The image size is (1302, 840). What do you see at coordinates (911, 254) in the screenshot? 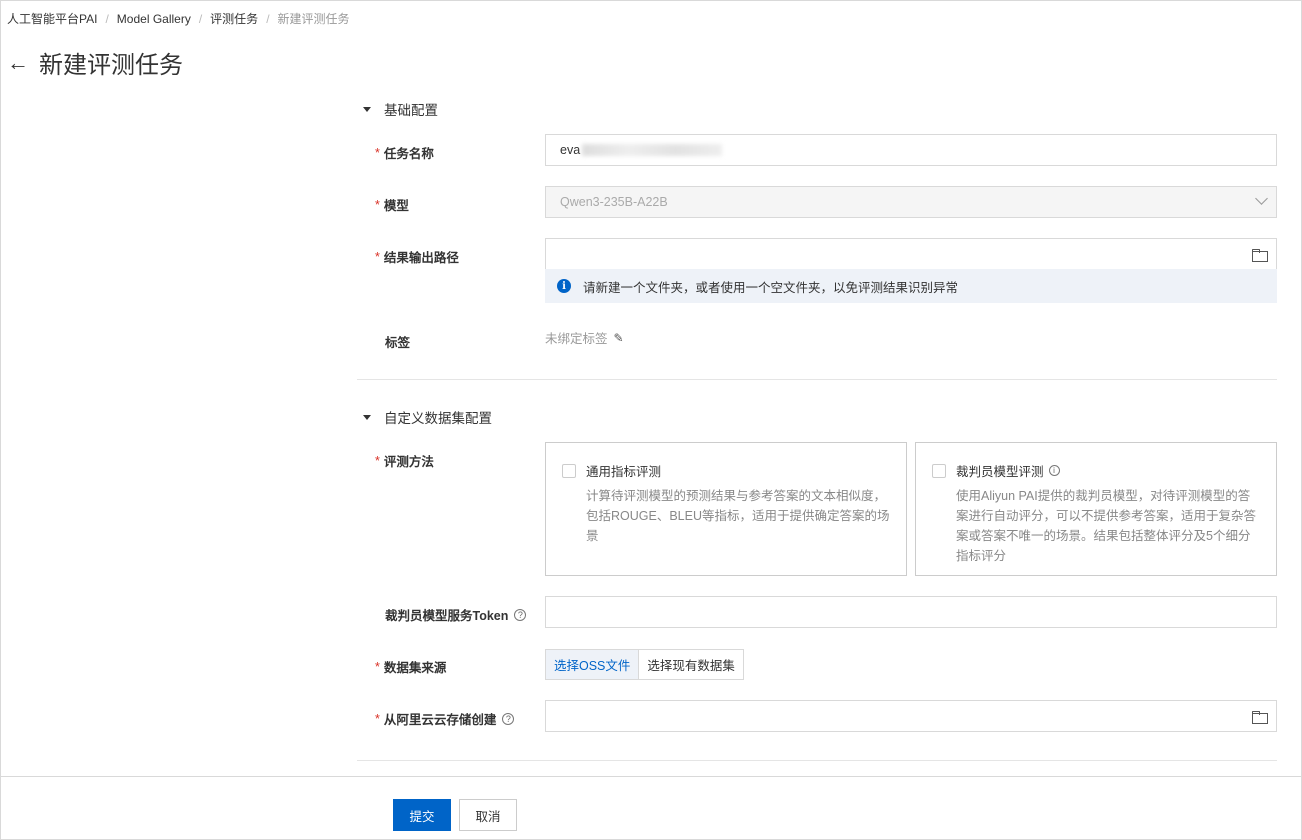
I see `output-path-input` at bounding box center [911, 254].